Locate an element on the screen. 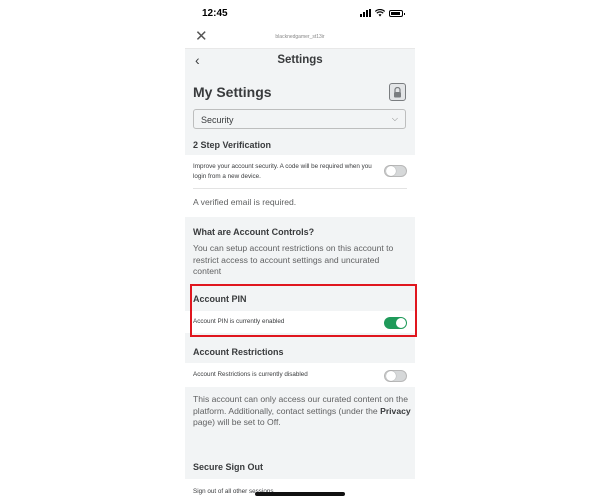  two-step-toggle is located at coordinates (395, 171).